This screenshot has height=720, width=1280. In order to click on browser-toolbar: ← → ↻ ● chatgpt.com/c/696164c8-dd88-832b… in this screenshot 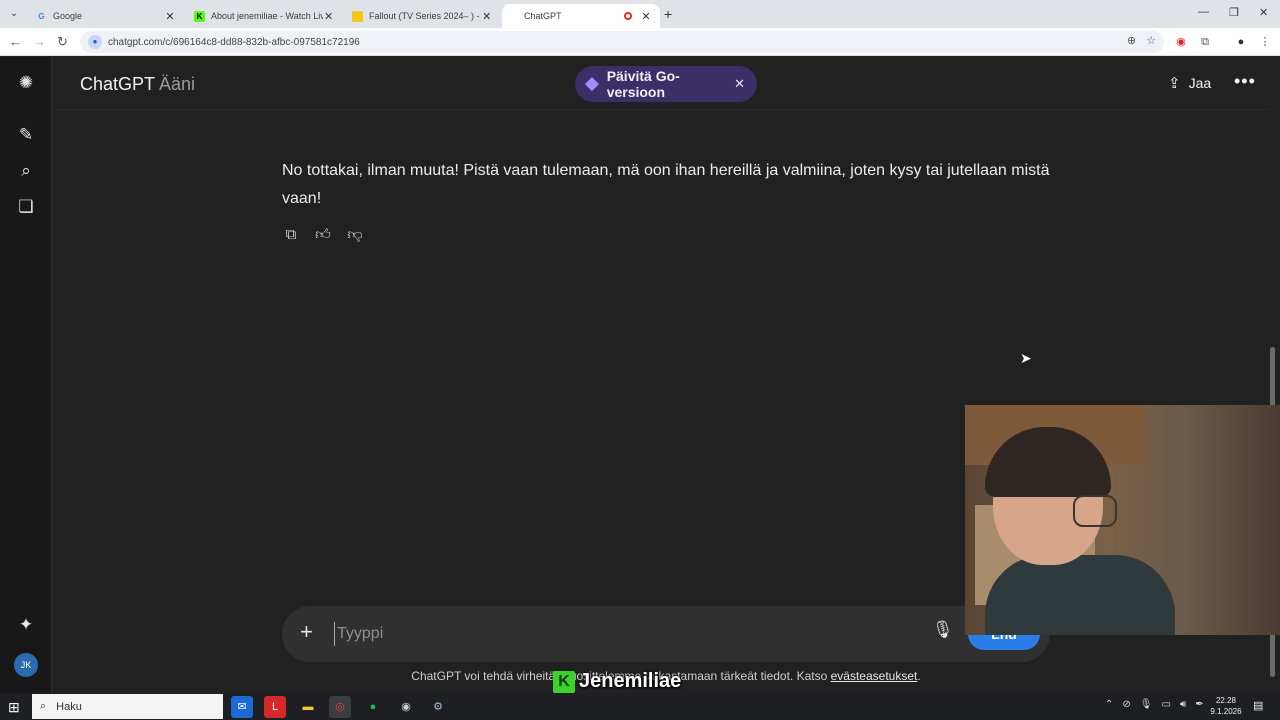, I will do `click(640, 42)`.